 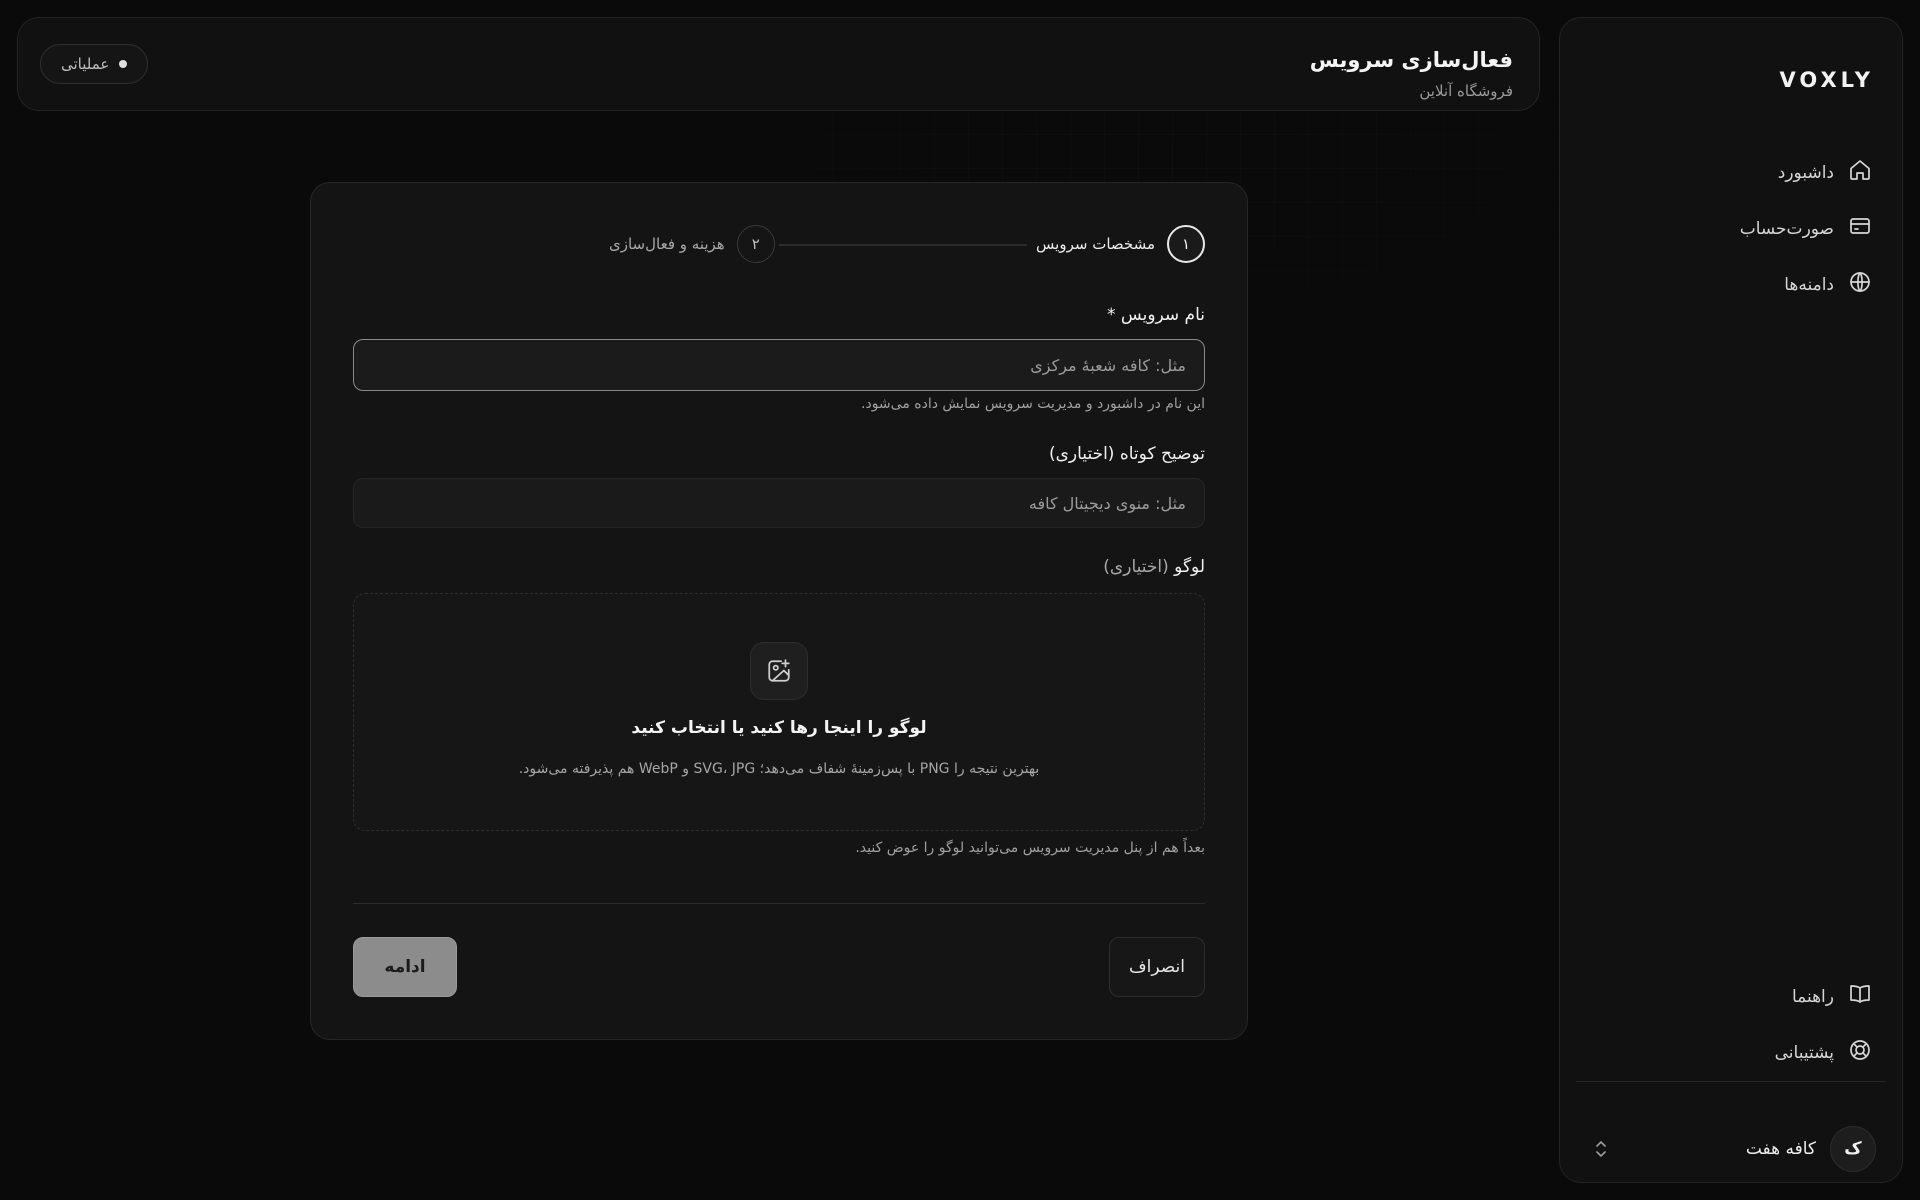 I want to click on top-header: فعال‌سازی سرویس فروشگاه آنلاین عملیاتی, so click(x=778, y=64).